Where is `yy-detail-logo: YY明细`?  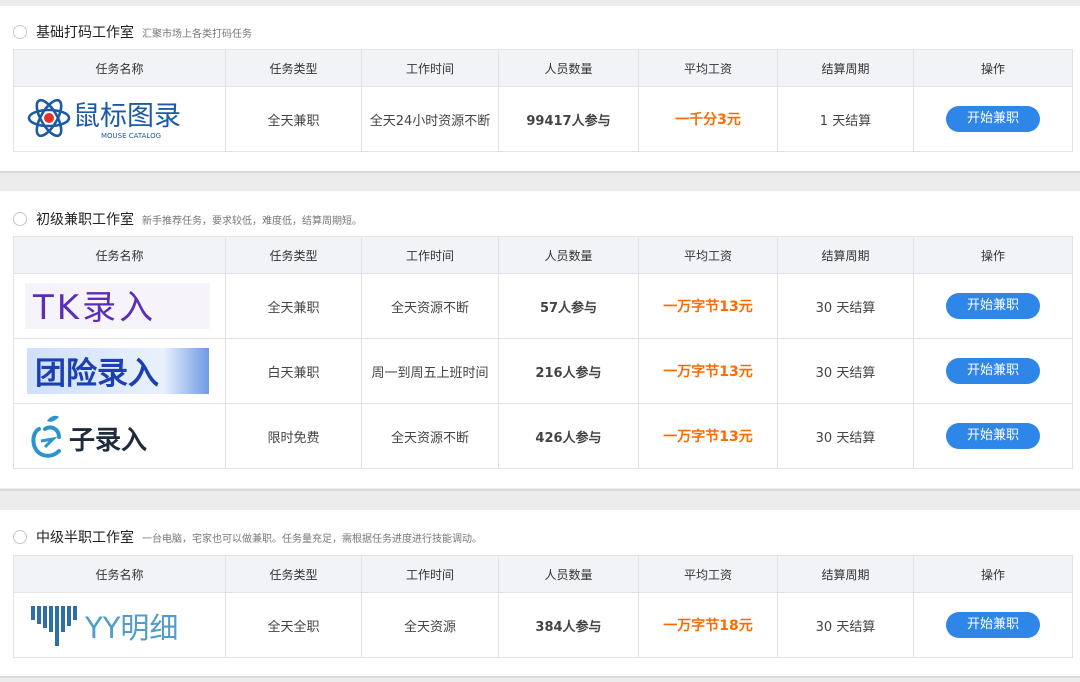
yy-detail-logo: YY明细 is located at coordinates (120, 625).